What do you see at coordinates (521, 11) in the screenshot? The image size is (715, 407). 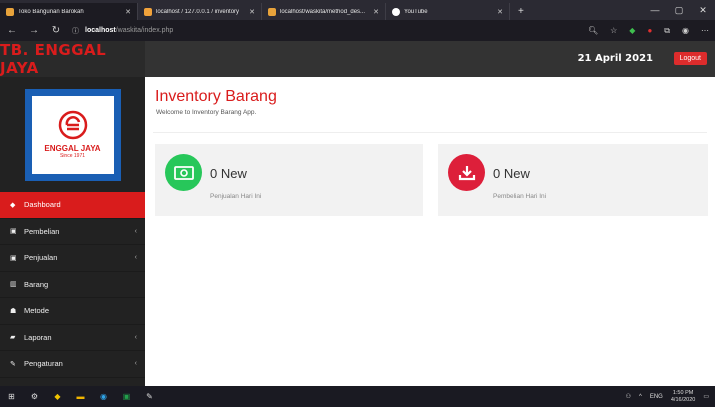 I see `new-tab-button: +` at bounding box center [521, 11].